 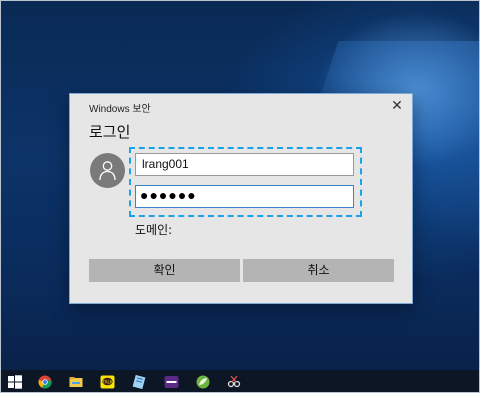 What do you see at coordinates (139, 382) in the screenshot?
I see `notepad-icon` at bounding box center [139, 382].